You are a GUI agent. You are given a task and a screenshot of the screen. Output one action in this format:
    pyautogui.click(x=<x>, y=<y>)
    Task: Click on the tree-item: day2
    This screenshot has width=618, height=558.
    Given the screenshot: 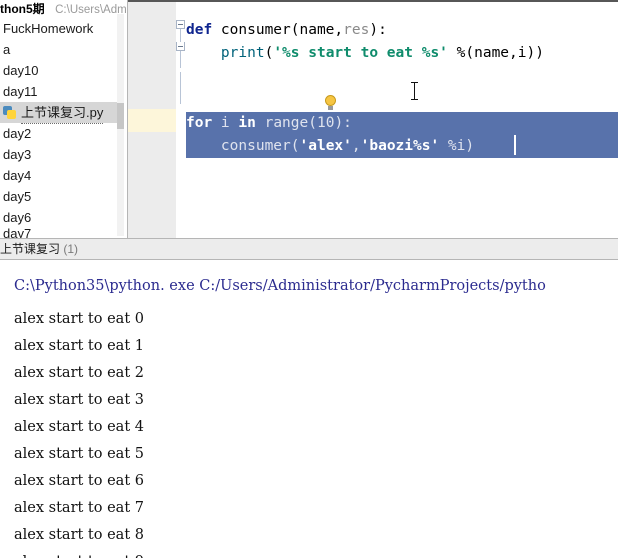 What is the action you would take?
    pyautogui.click(x=61, y=133)
    